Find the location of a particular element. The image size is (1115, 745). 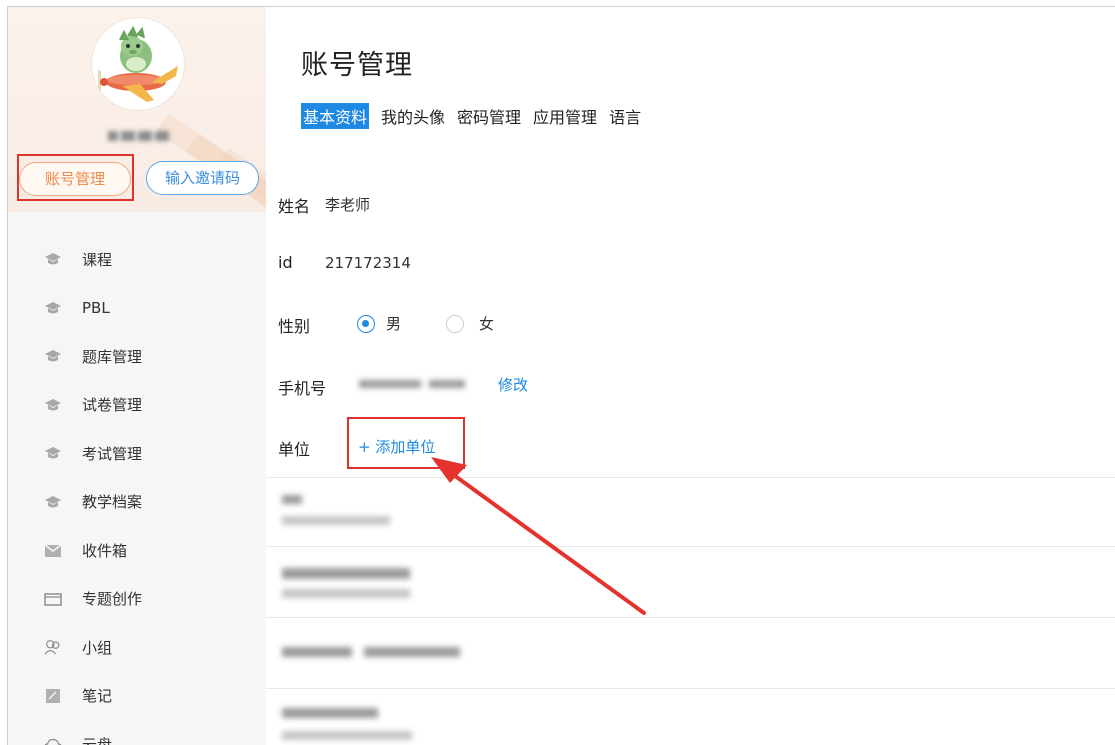

tab-applications: 应用管理 is located at coordinates (565, 116).